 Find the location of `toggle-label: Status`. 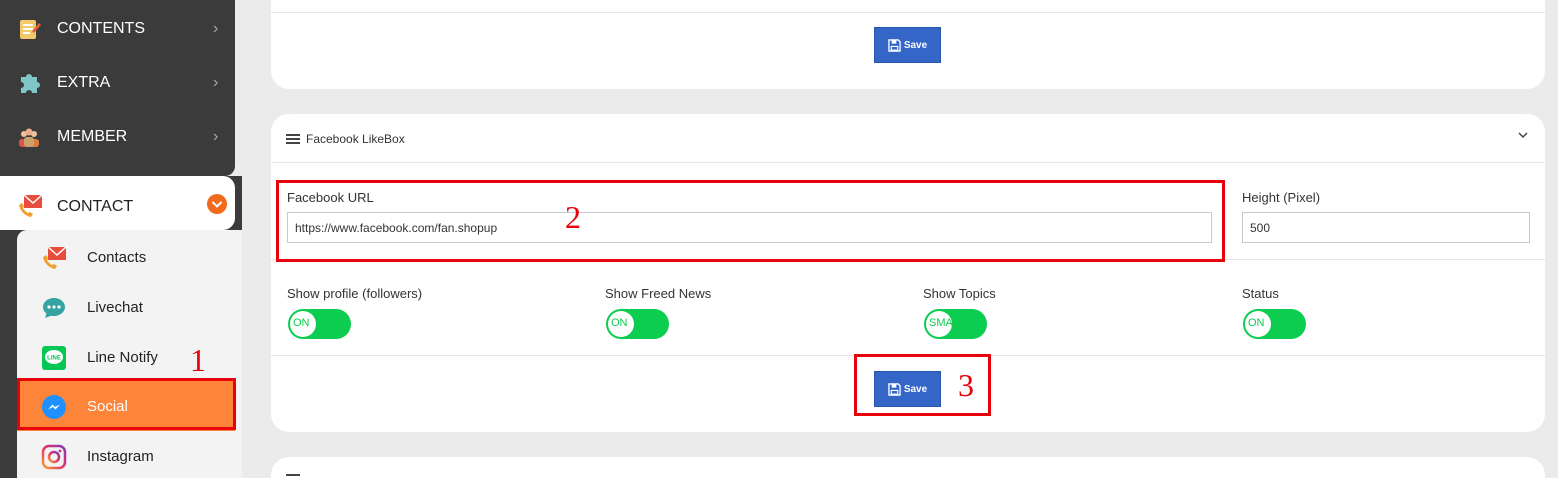

toggle-label: Status is located at coordinates (1260, 293).